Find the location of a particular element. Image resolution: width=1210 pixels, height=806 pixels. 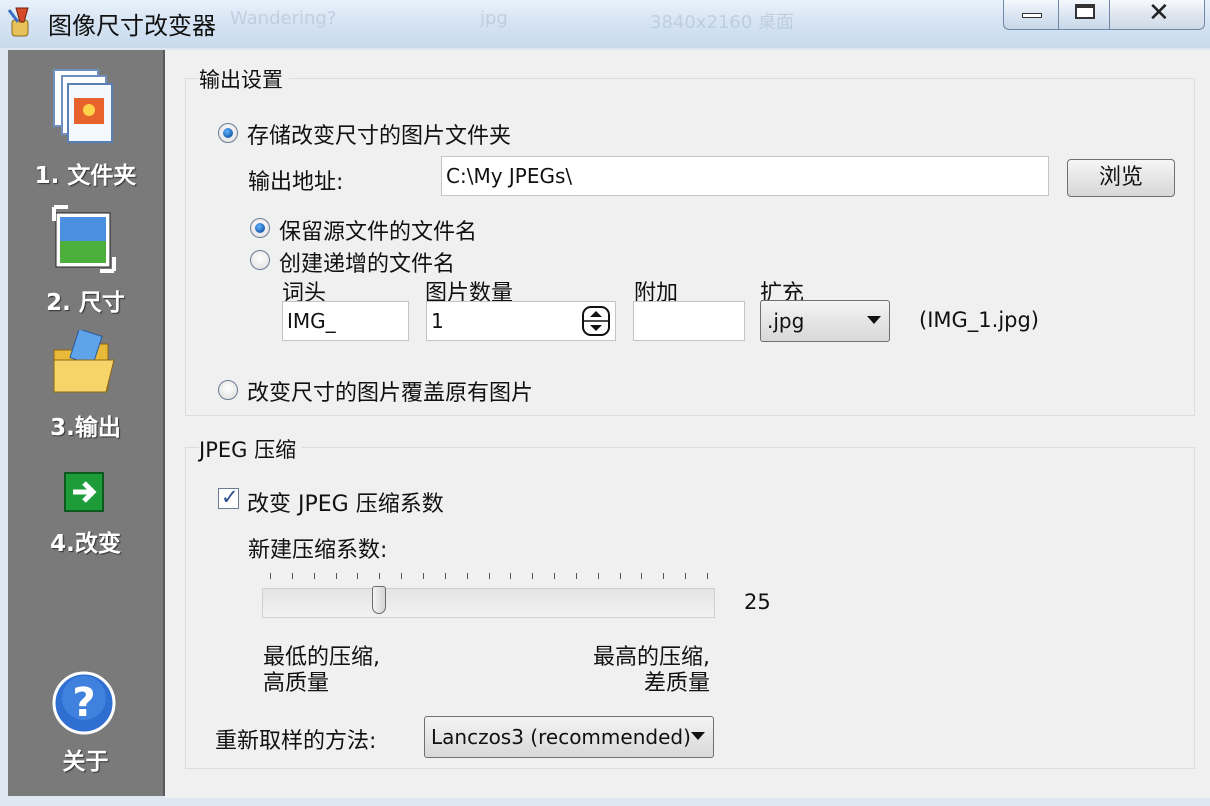

change-compression-checkbox is located at coordinates (228, 497).